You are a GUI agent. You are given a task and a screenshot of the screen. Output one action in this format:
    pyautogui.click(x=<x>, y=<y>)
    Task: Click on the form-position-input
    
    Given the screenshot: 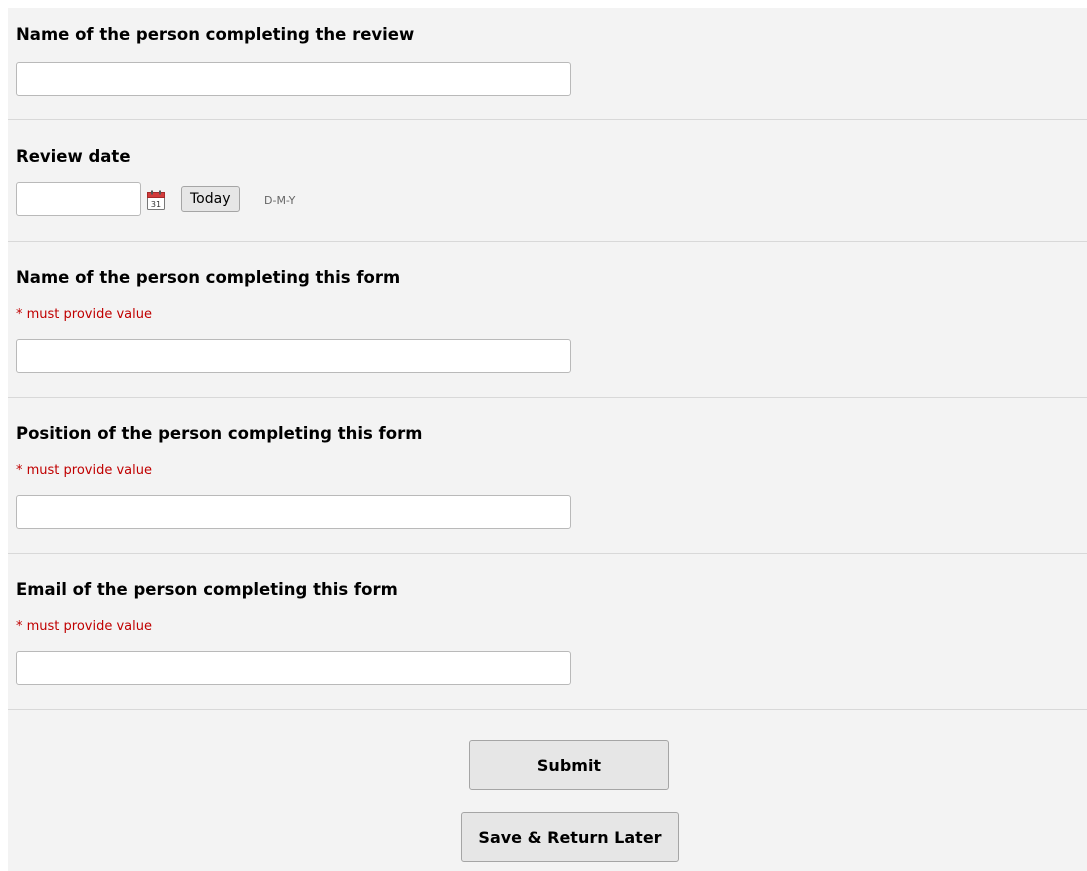 What is the action you would take?
    pyautogui.click(x=293, y=512)
    